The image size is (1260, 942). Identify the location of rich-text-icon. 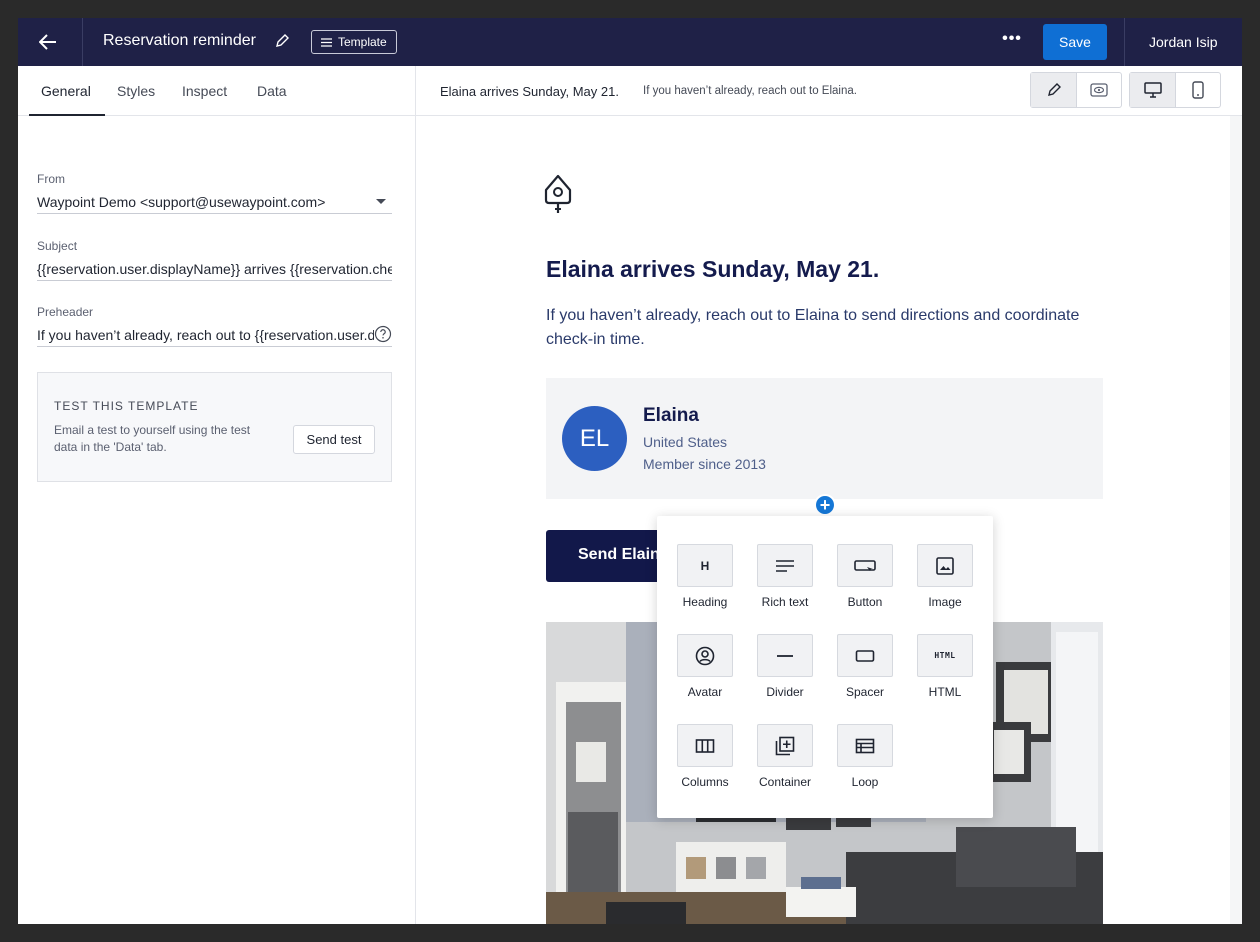
(785, 565).